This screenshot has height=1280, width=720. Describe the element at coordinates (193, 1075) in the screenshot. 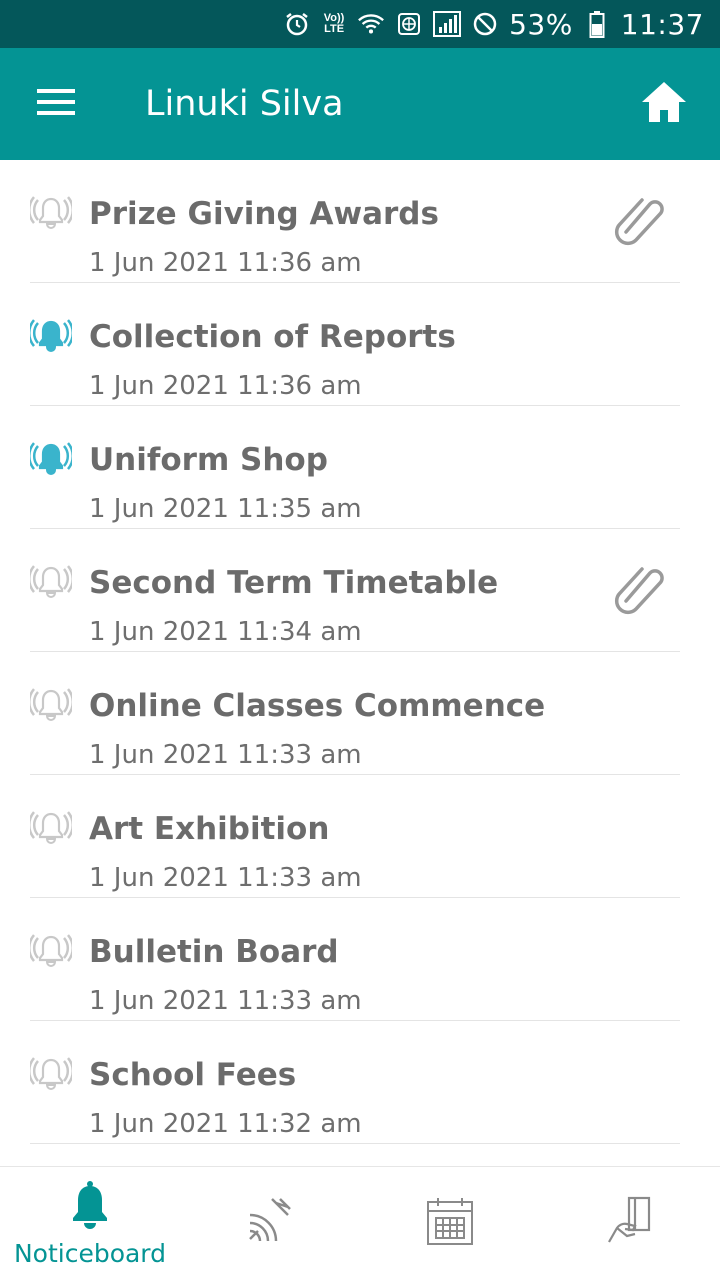

I see `notice-title: School Fees` at that location.